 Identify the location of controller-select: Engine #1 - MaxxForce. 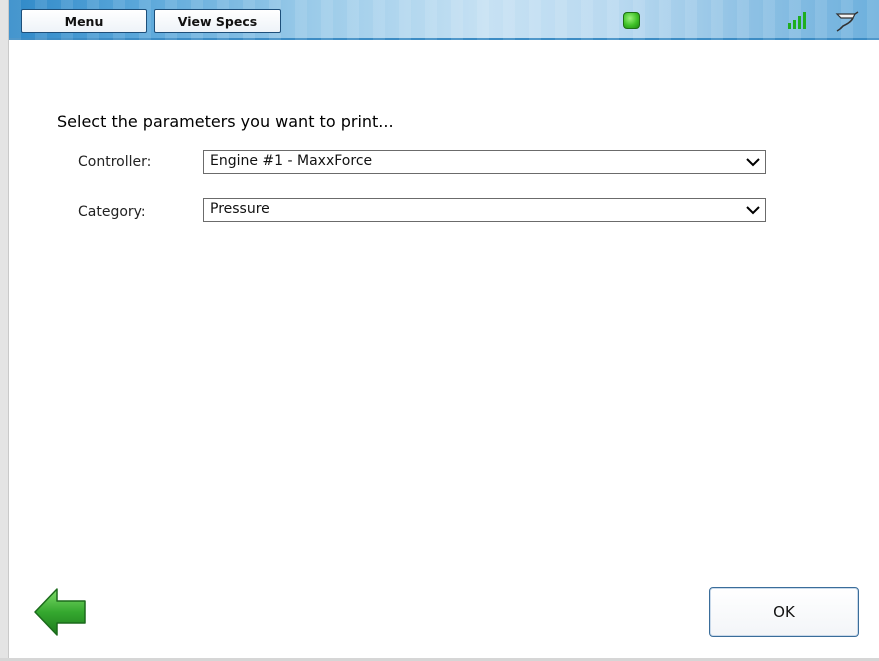
(484, 162).